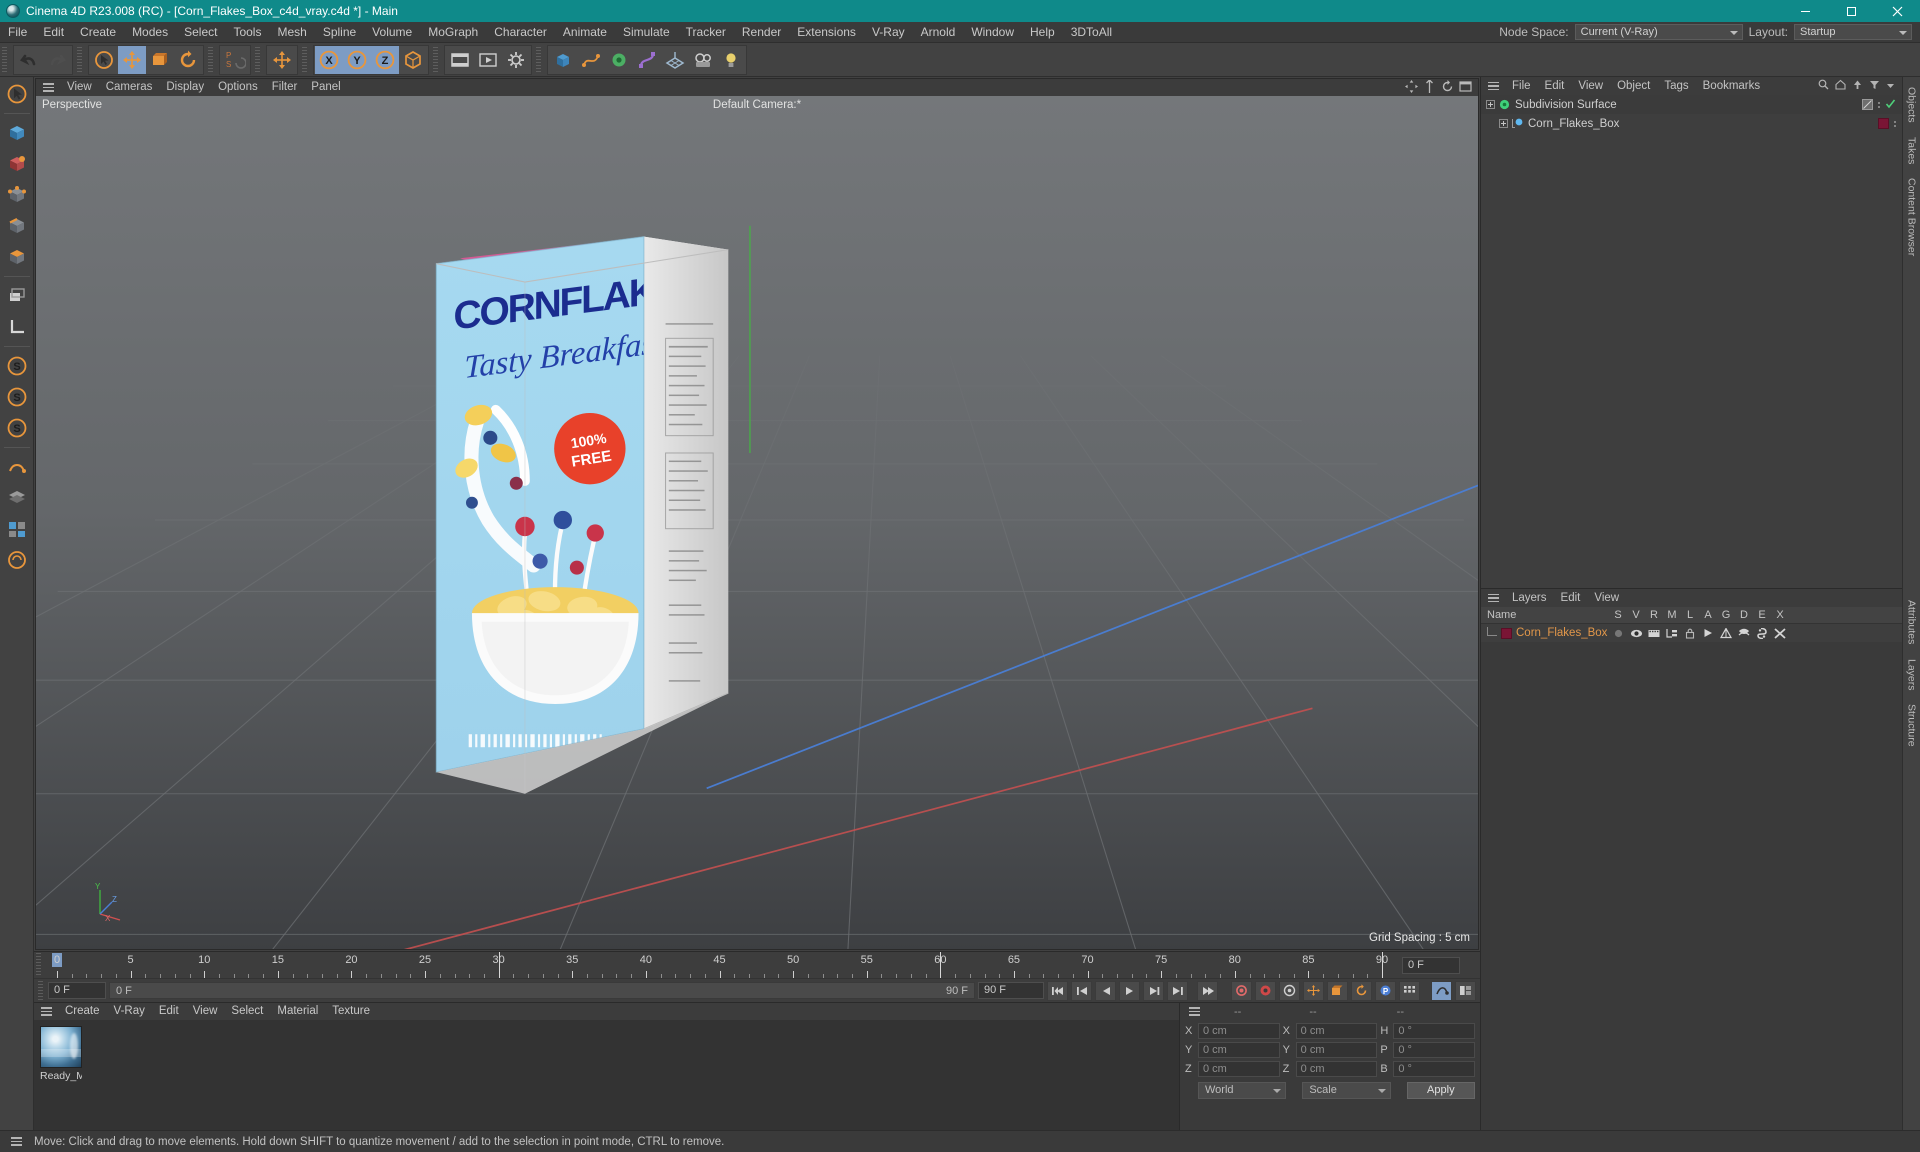 The width and height of the screenshot is (1920, 1152). Describe the element at coordinates (1265, 990) in the screenshot. I see `autokeying-button` at that location.